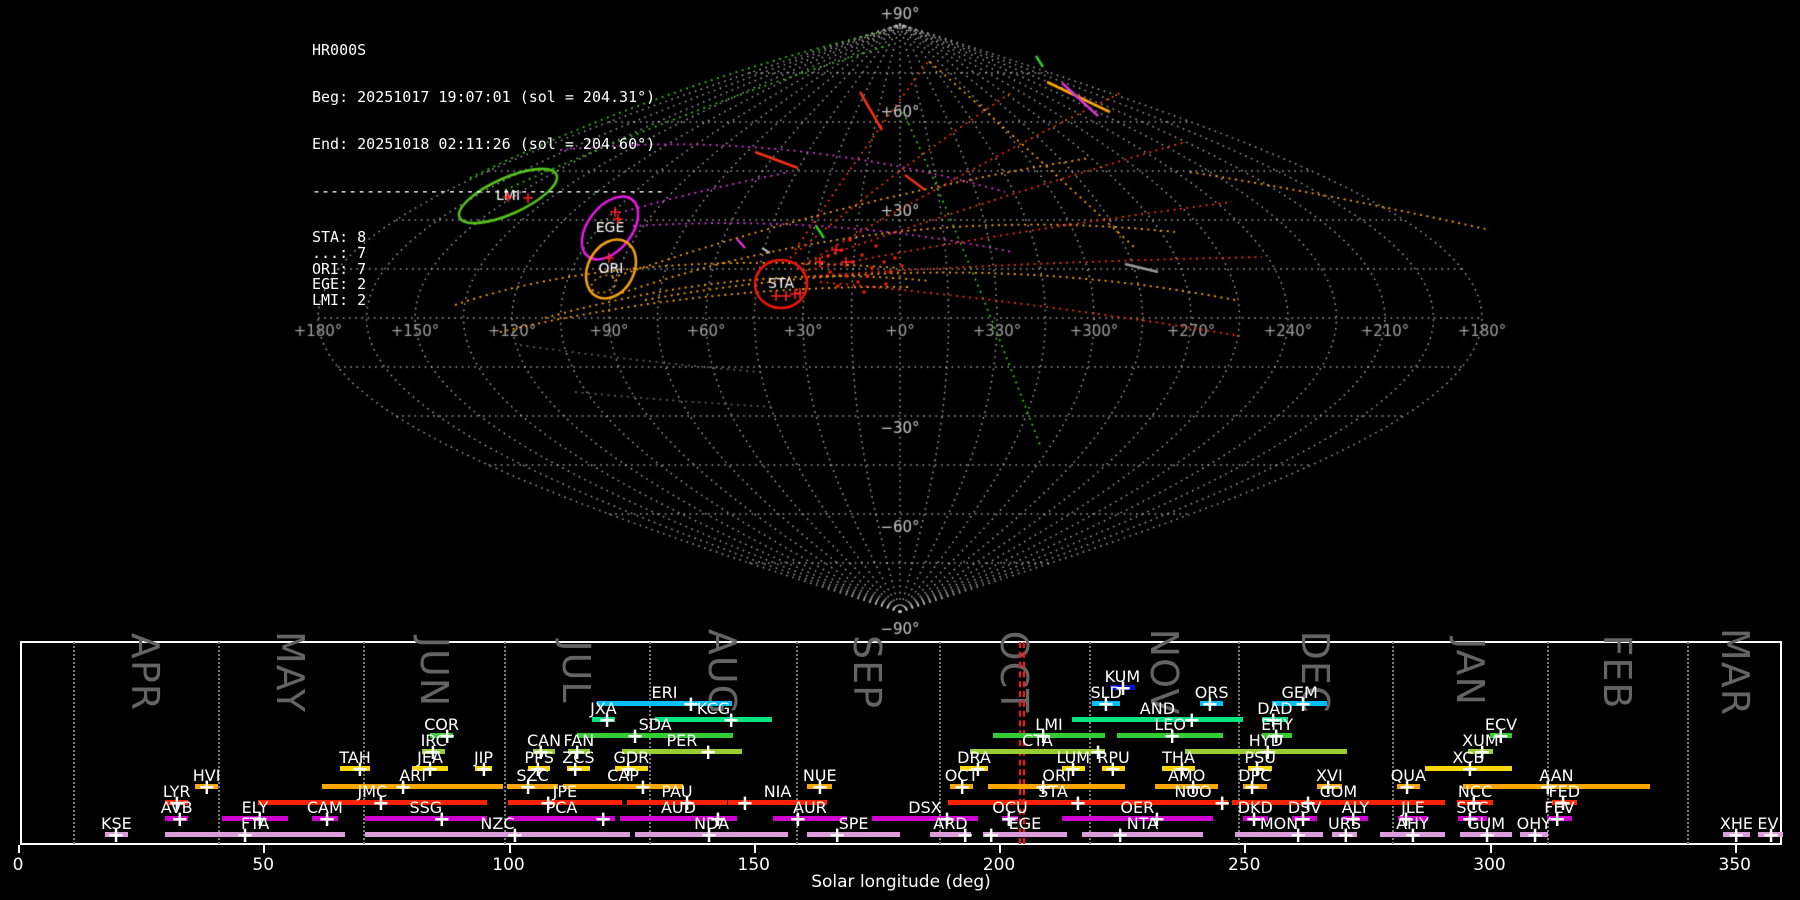 This screenshot has width=1800, height=900. I want to click on x-axis-tick-label: 50, so click(263, 865).